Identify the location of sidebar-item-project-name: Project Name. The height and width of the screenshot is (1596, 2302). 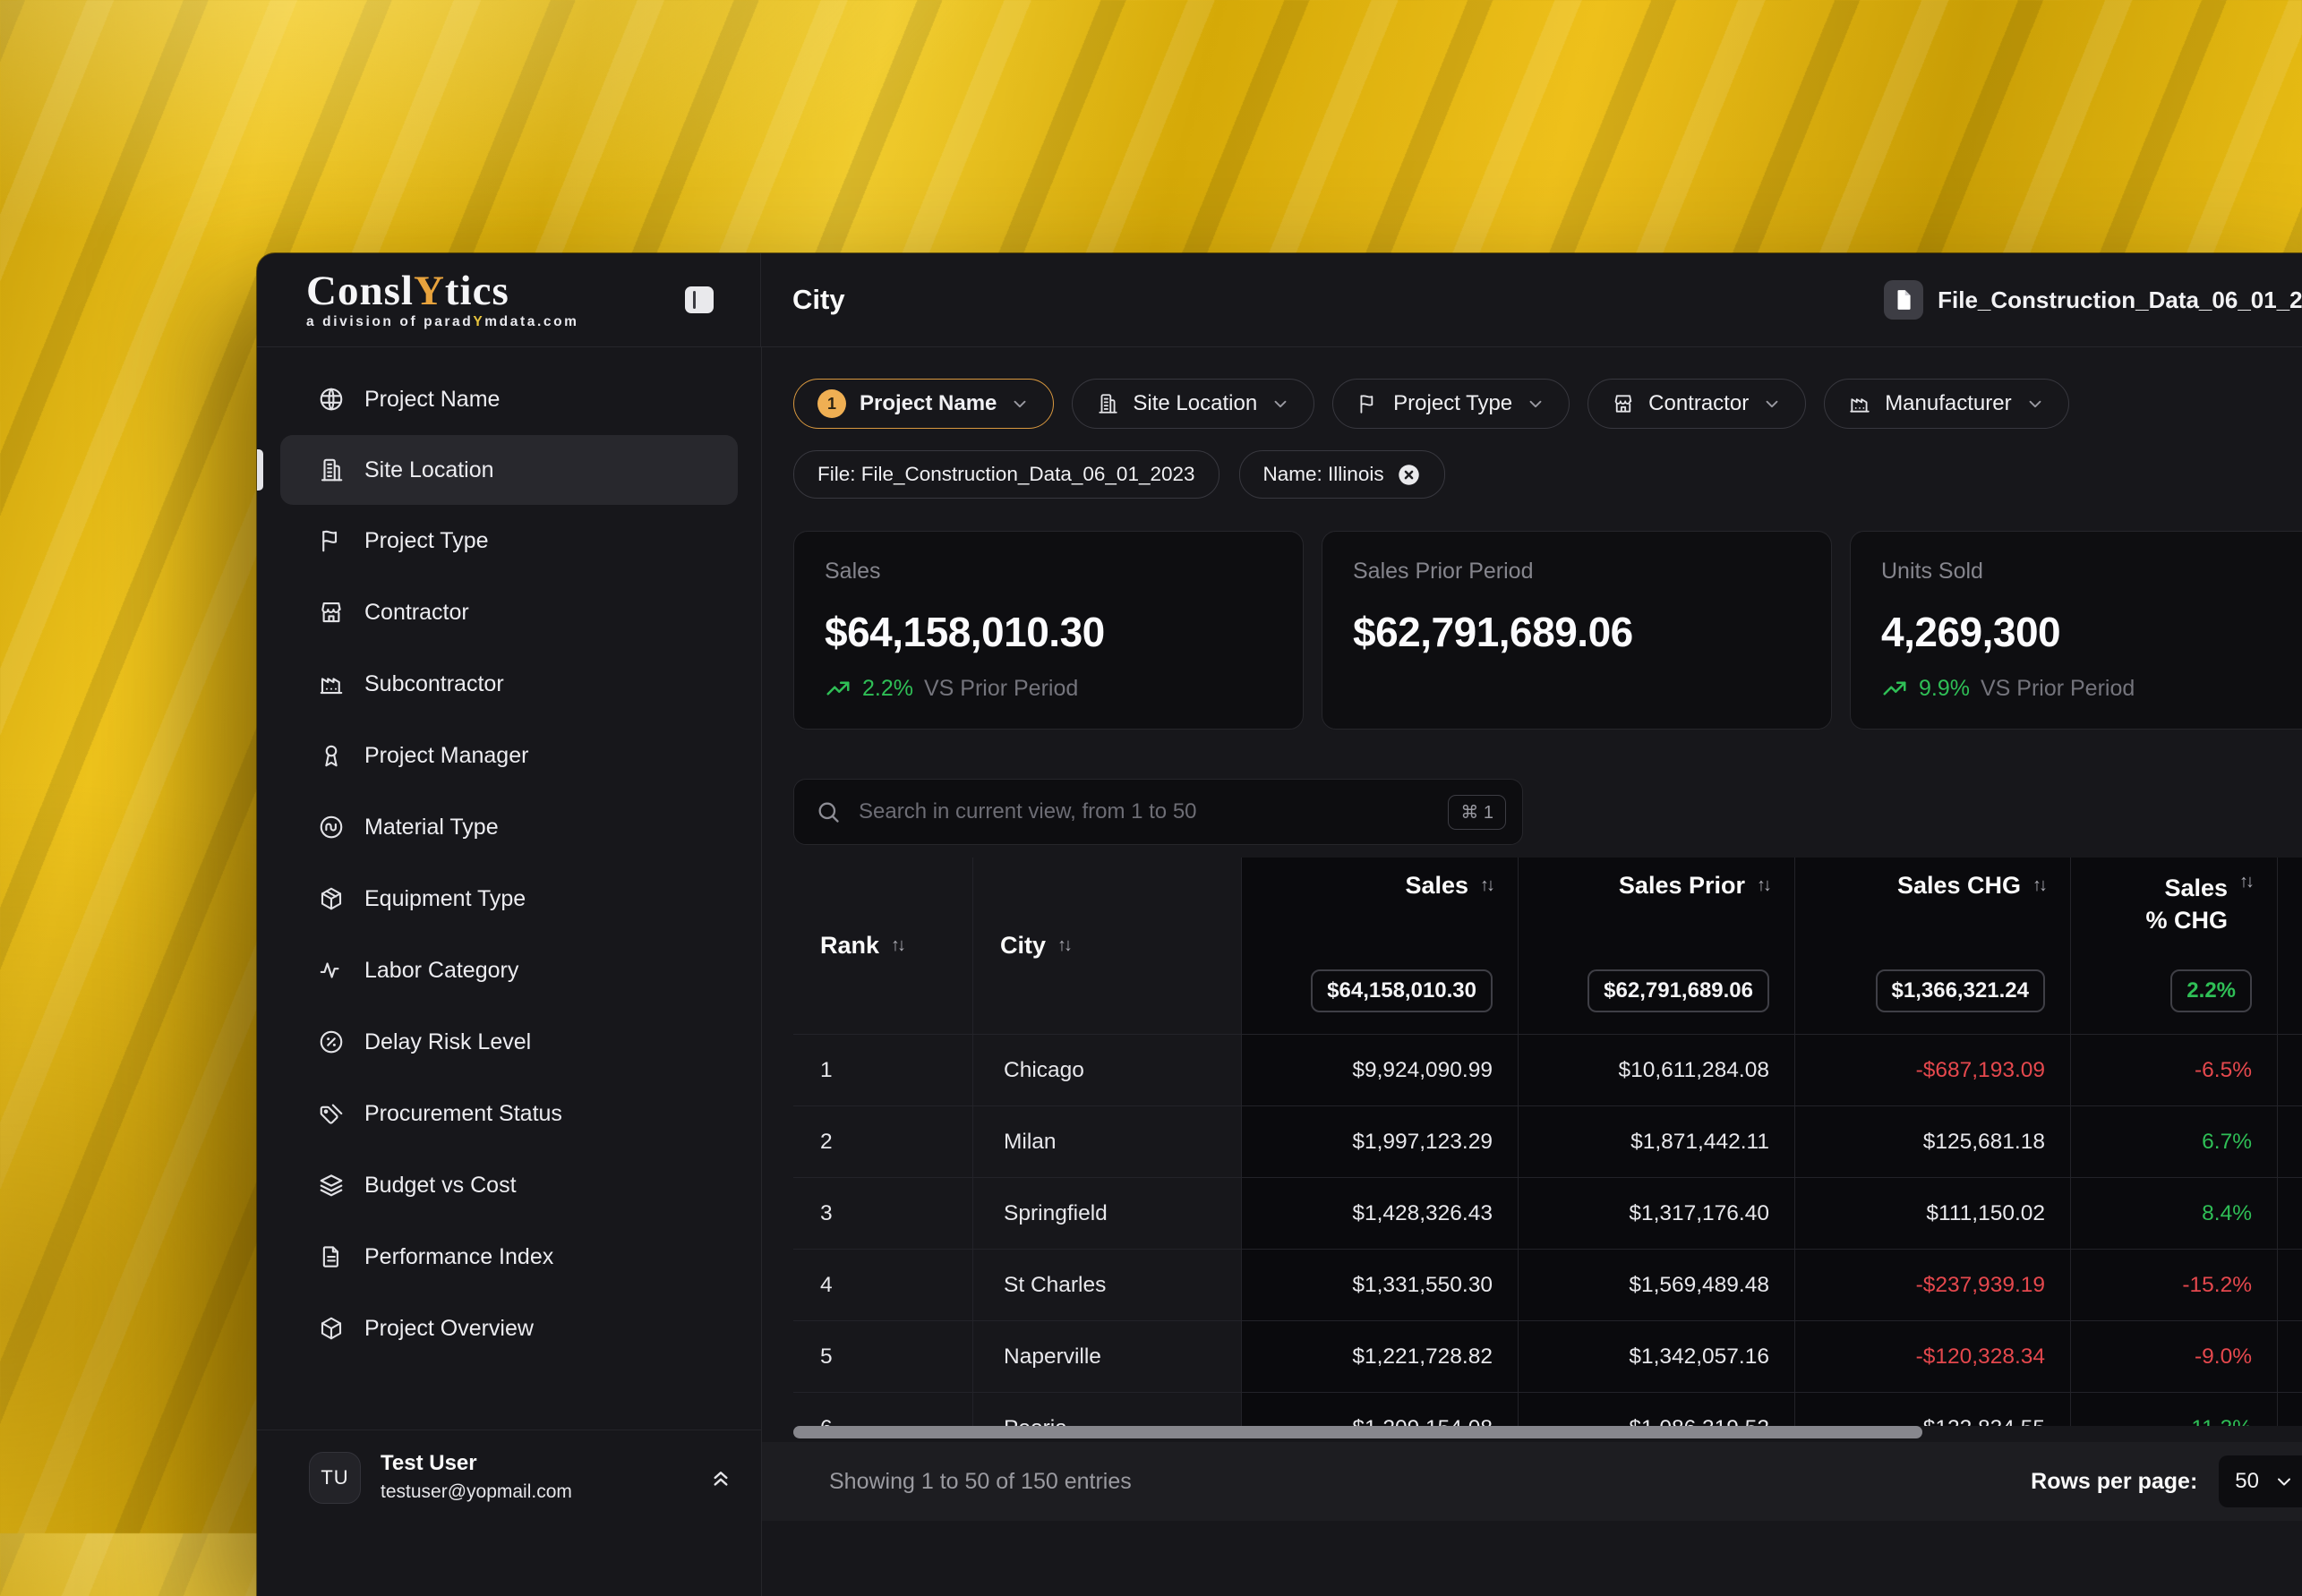
(509, 399).